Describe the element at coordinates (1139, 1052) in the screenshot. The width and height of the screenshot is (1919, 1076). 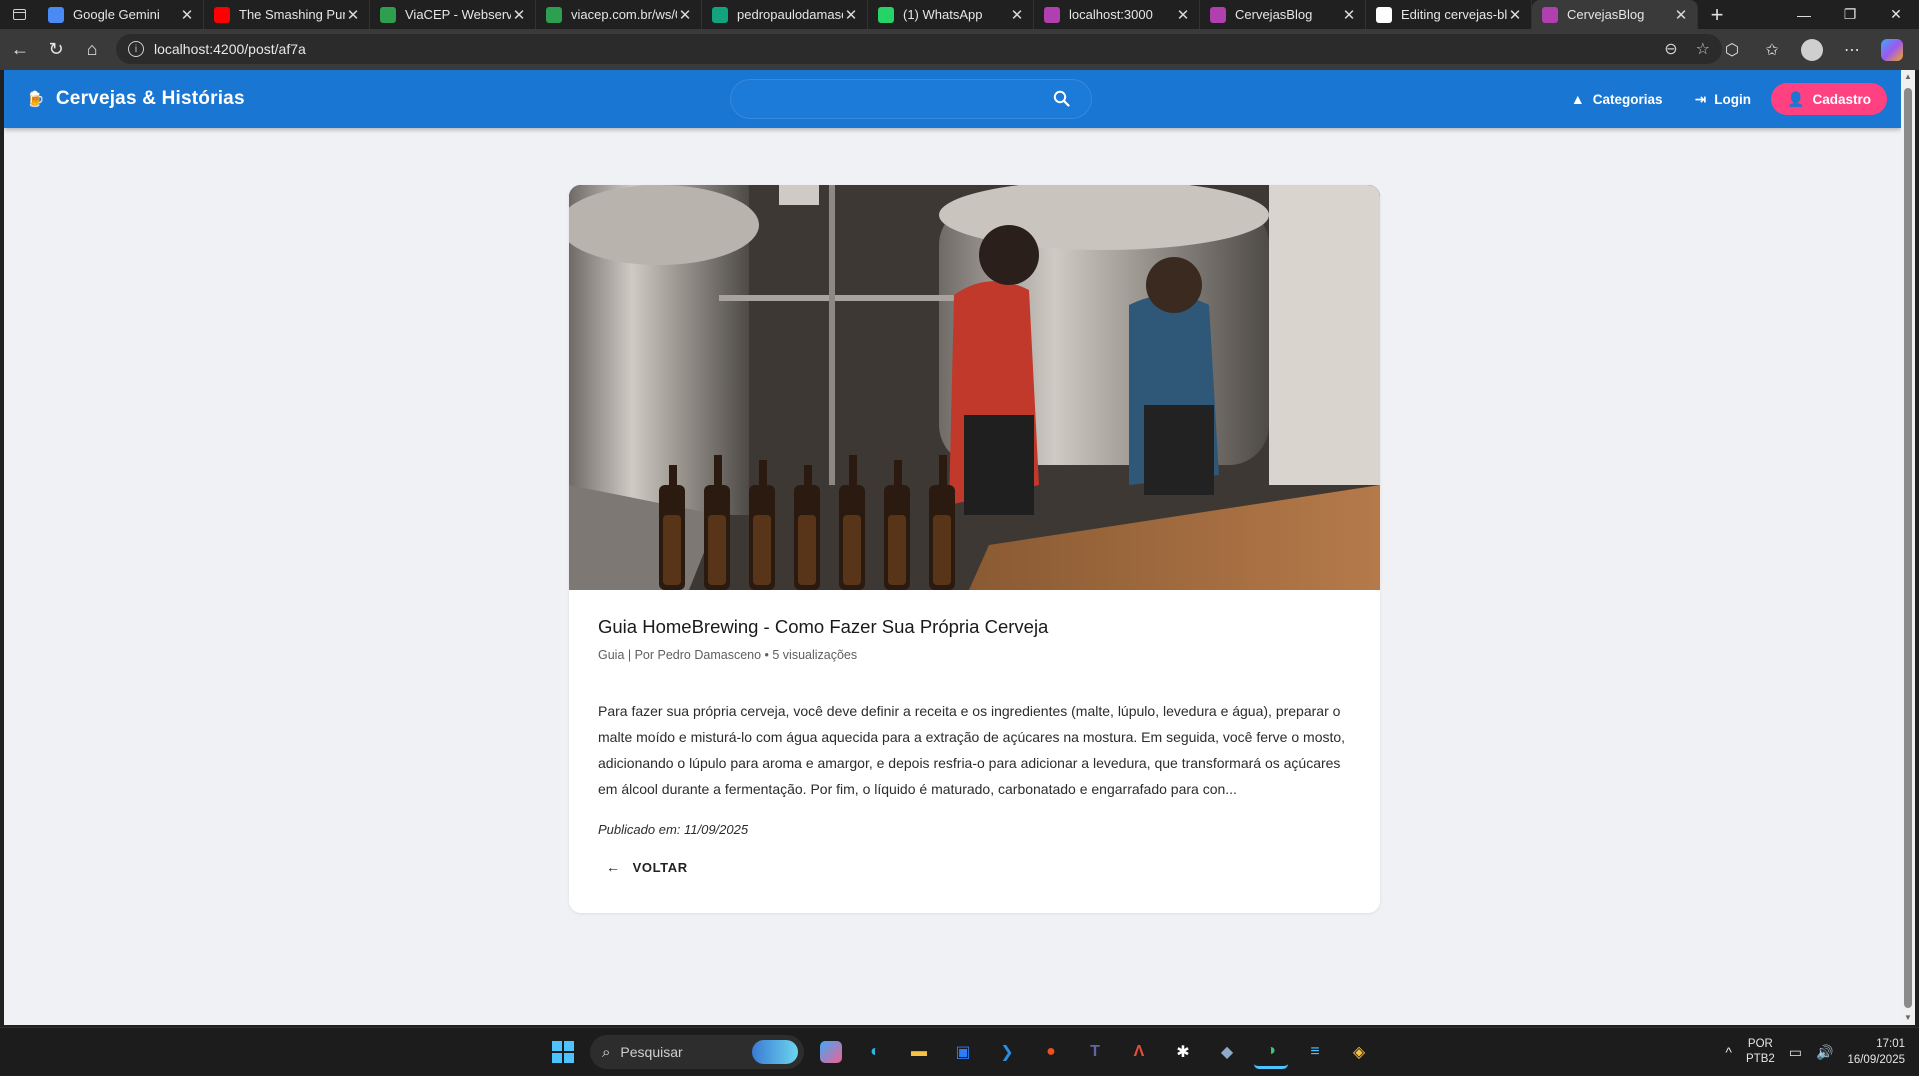
I see `adobe-icon: Λ` at that location.